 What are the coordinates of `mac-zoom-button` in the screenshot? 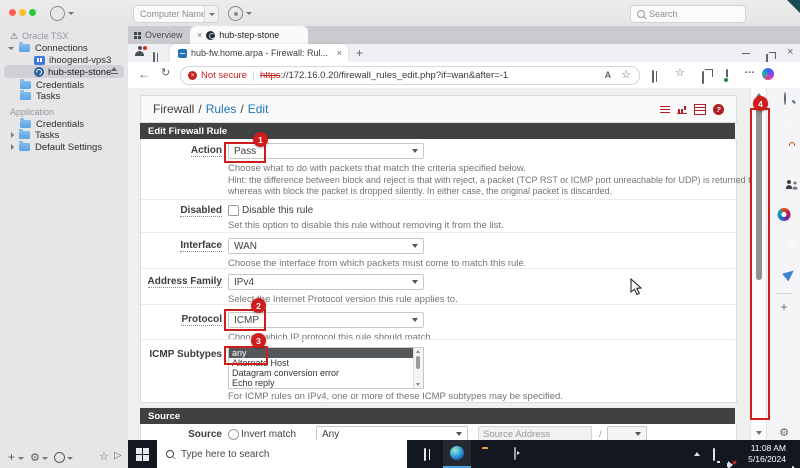 It's located at (32, 12).